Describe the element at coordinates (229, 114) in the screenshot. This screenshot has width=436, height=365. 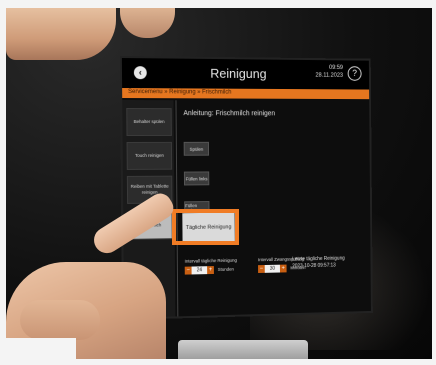
I see `instructions-heading: Anleitung: Frischmilch reinigen` at that location.